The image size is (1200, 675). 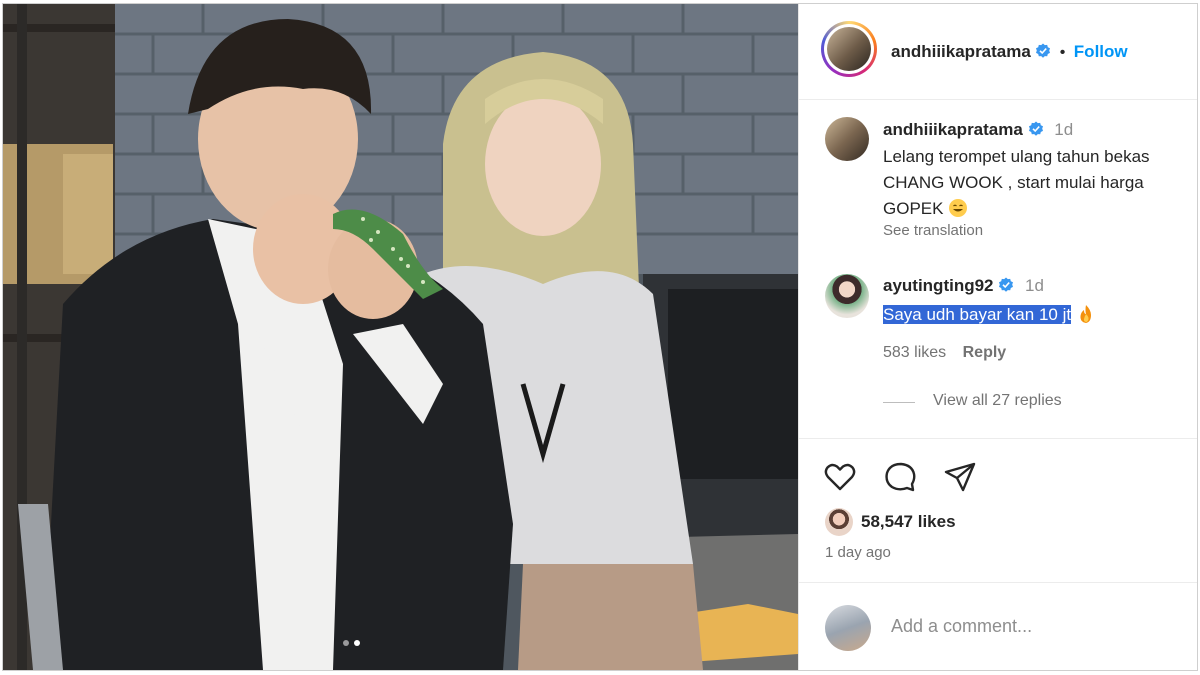 What do you see at coordinates (985, 352) in the screenshot?
I see `reply-button: Reply` at bounding box center [985, 352].